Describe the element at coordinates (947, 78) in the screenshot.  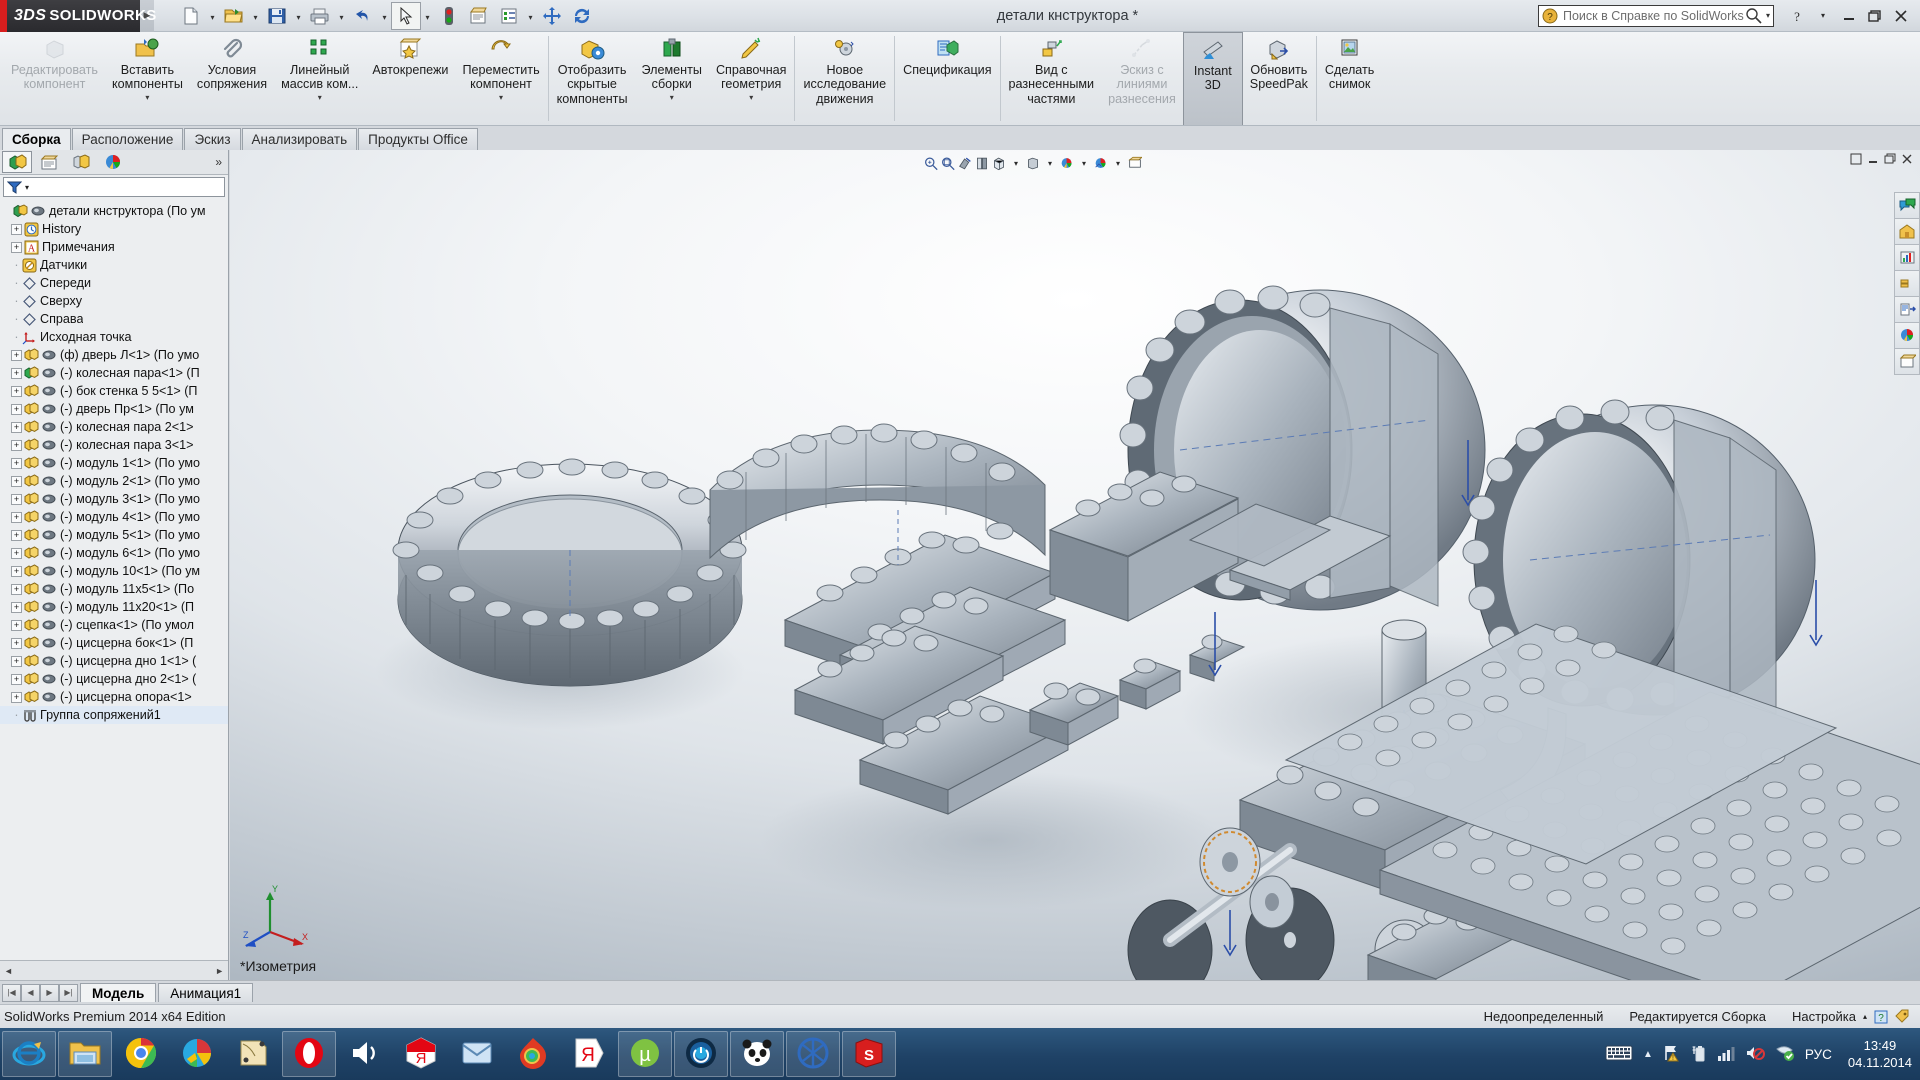
I see `ribbon-button-bill-of-materials: Спецификация` at that location.